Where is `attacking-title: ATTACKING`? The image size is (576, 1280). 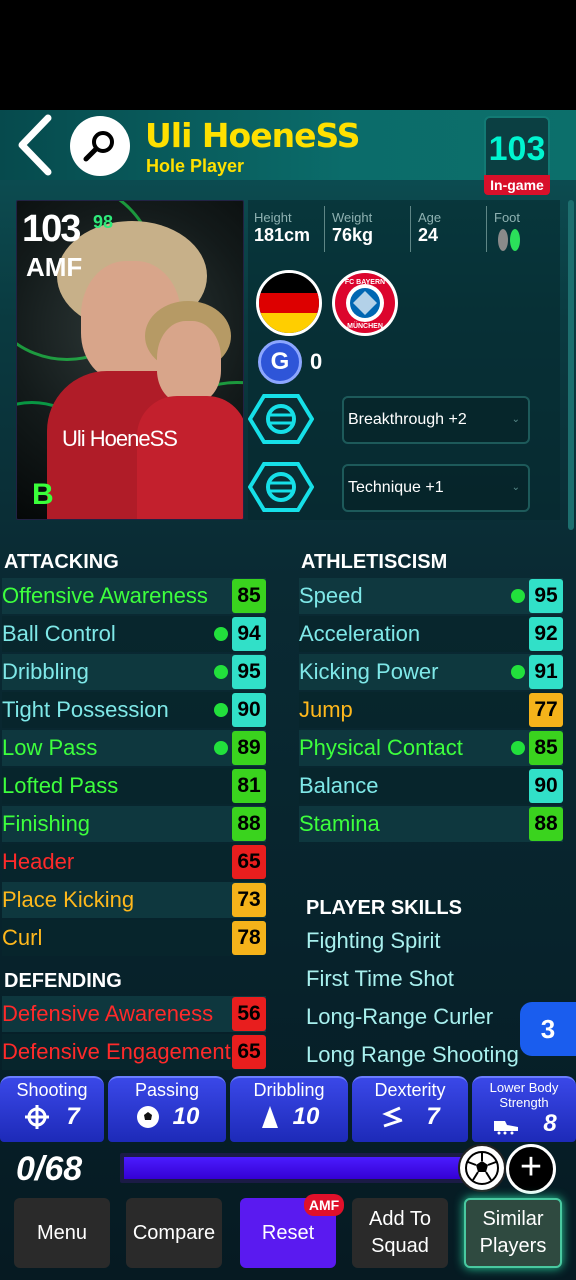 attacking-title: ATTACKING is located at coordinates (61, 562).